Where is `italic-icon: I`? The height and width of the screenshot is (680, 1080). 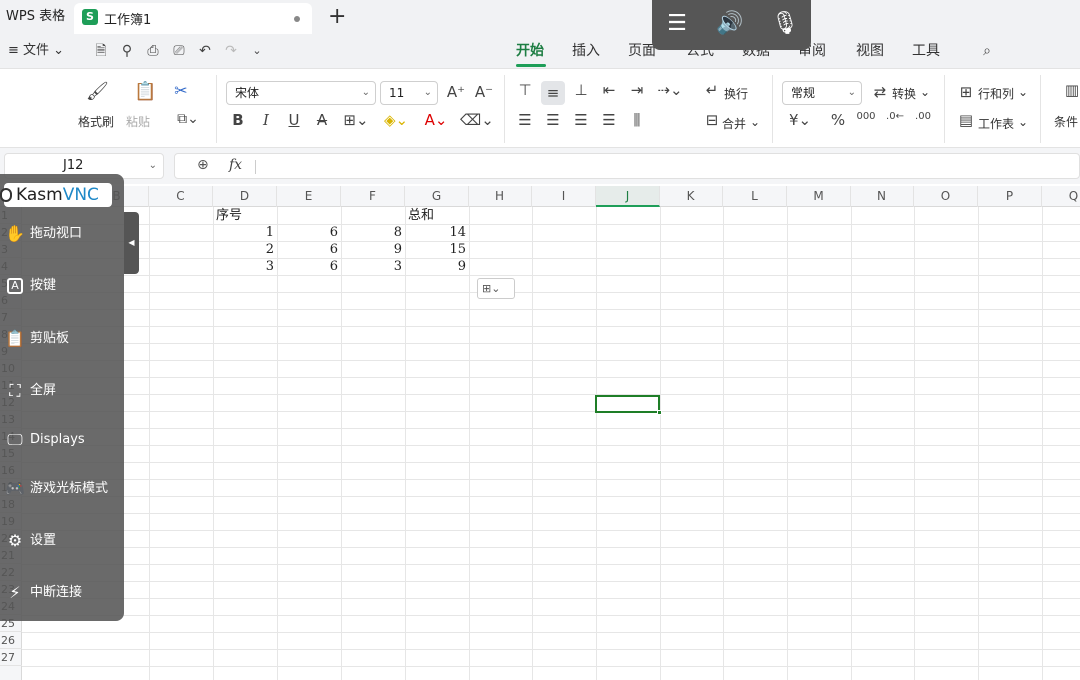 italic-icon: I is located at coordinates (266, 120).